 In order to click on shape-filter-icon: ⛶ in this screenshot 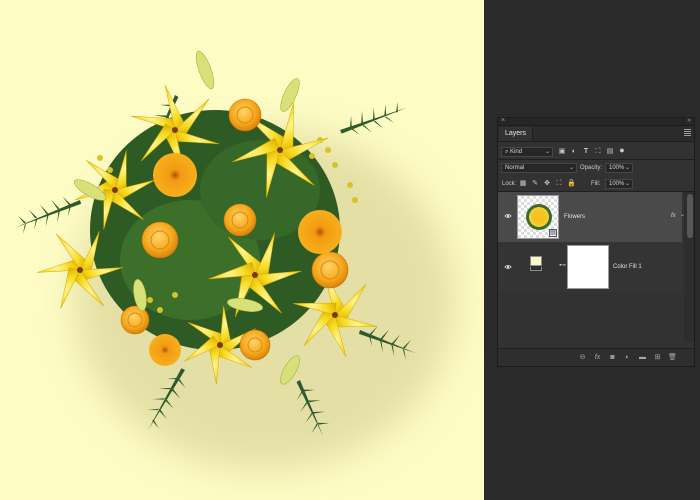, I will do `click(598, 152)`.